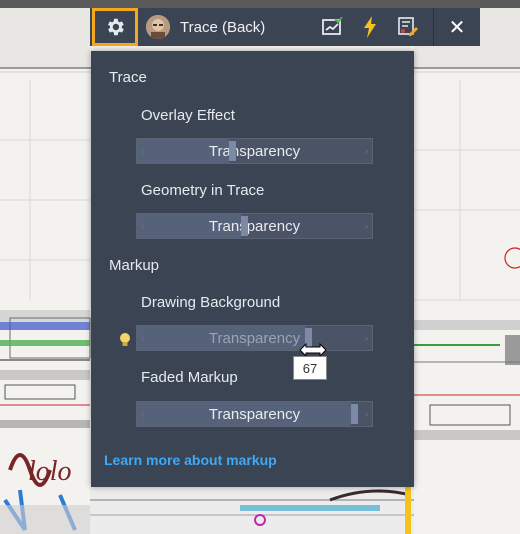 This screenshot has height=534, width=520. I want to click on settings-button, so click(115, 27).